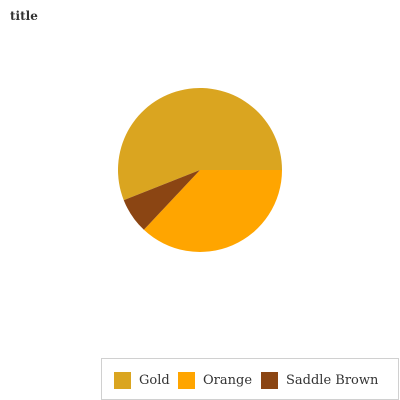 The height and width of the screenshot is (400, 400). I want to click on legend-item-saddle-brown: Saddle Brown, so click(319, 380).